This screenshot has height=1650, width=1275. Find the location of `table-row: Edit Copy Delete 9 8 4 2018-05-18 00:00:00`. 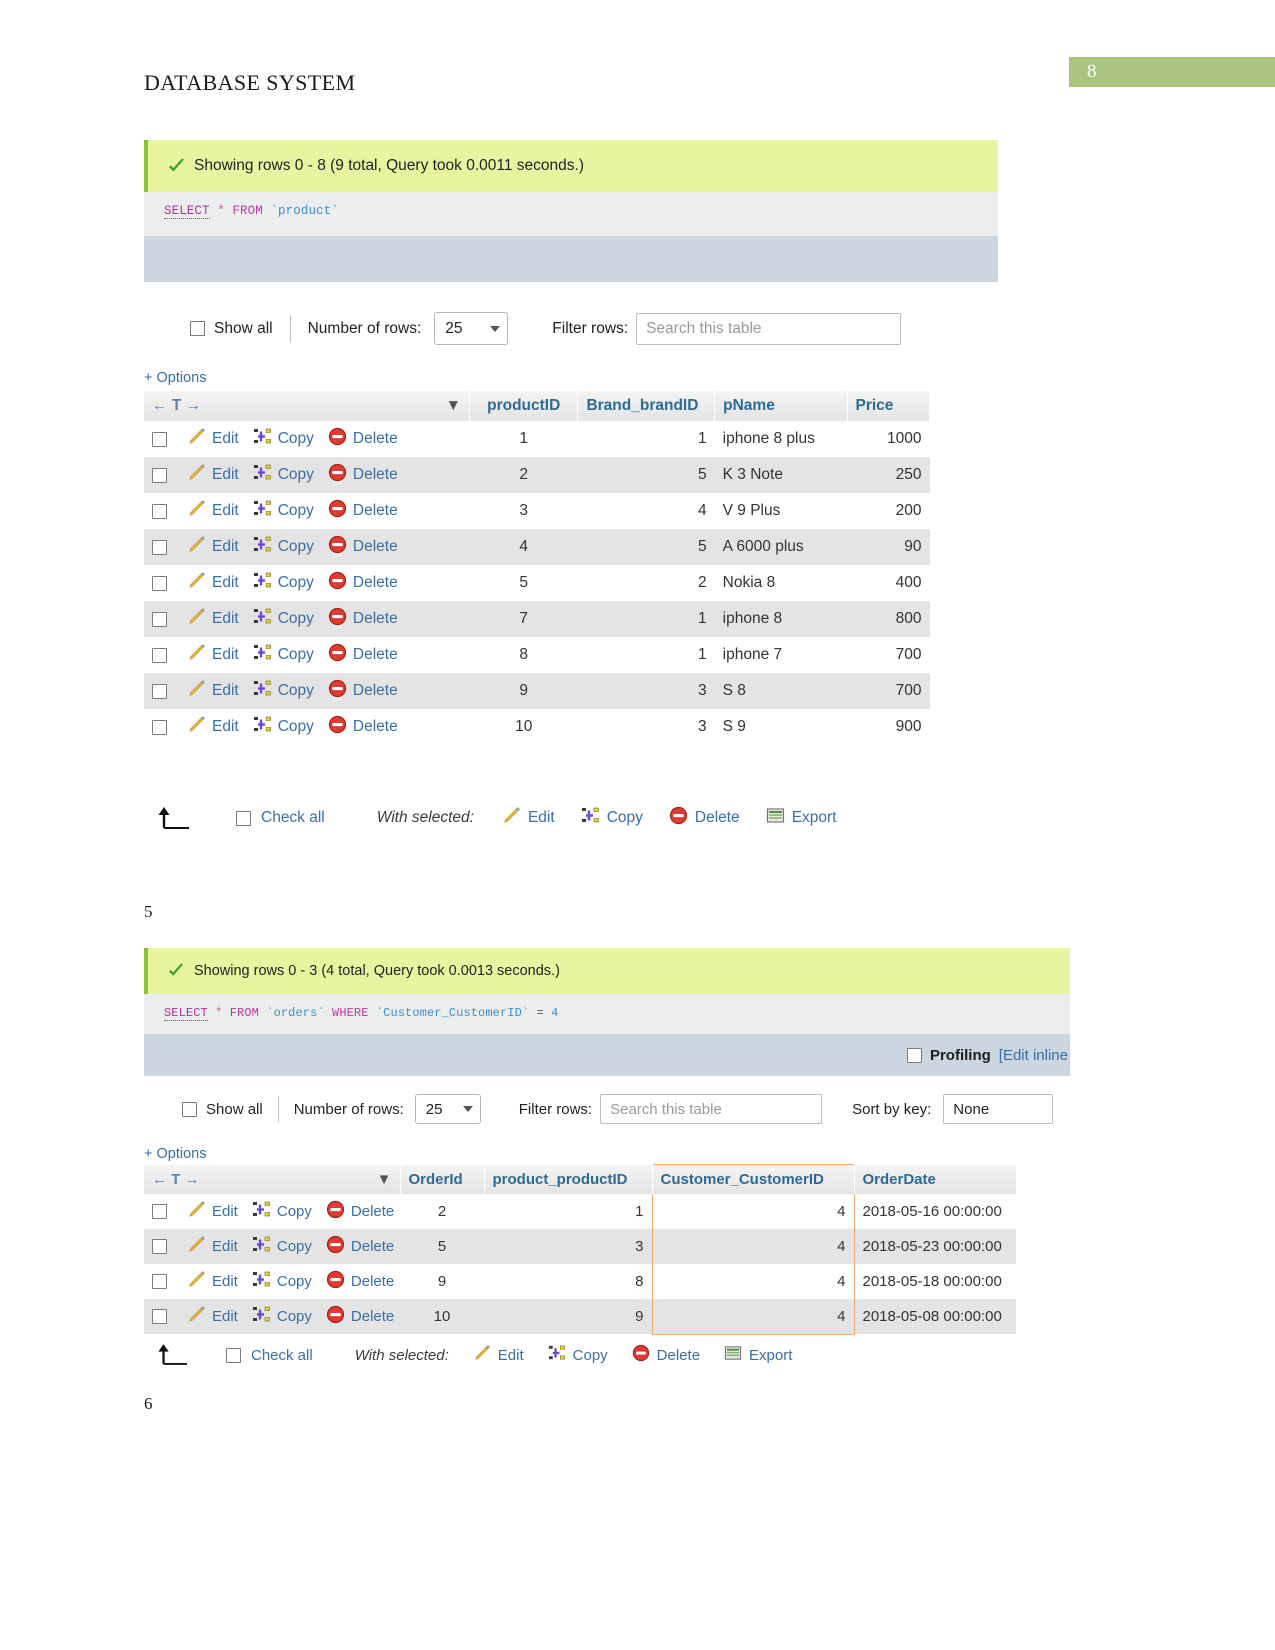

table-row: Edit Copy Delete 9 8 4 2018-05-18 00:00:00 is located at coordinates (580, 1281).